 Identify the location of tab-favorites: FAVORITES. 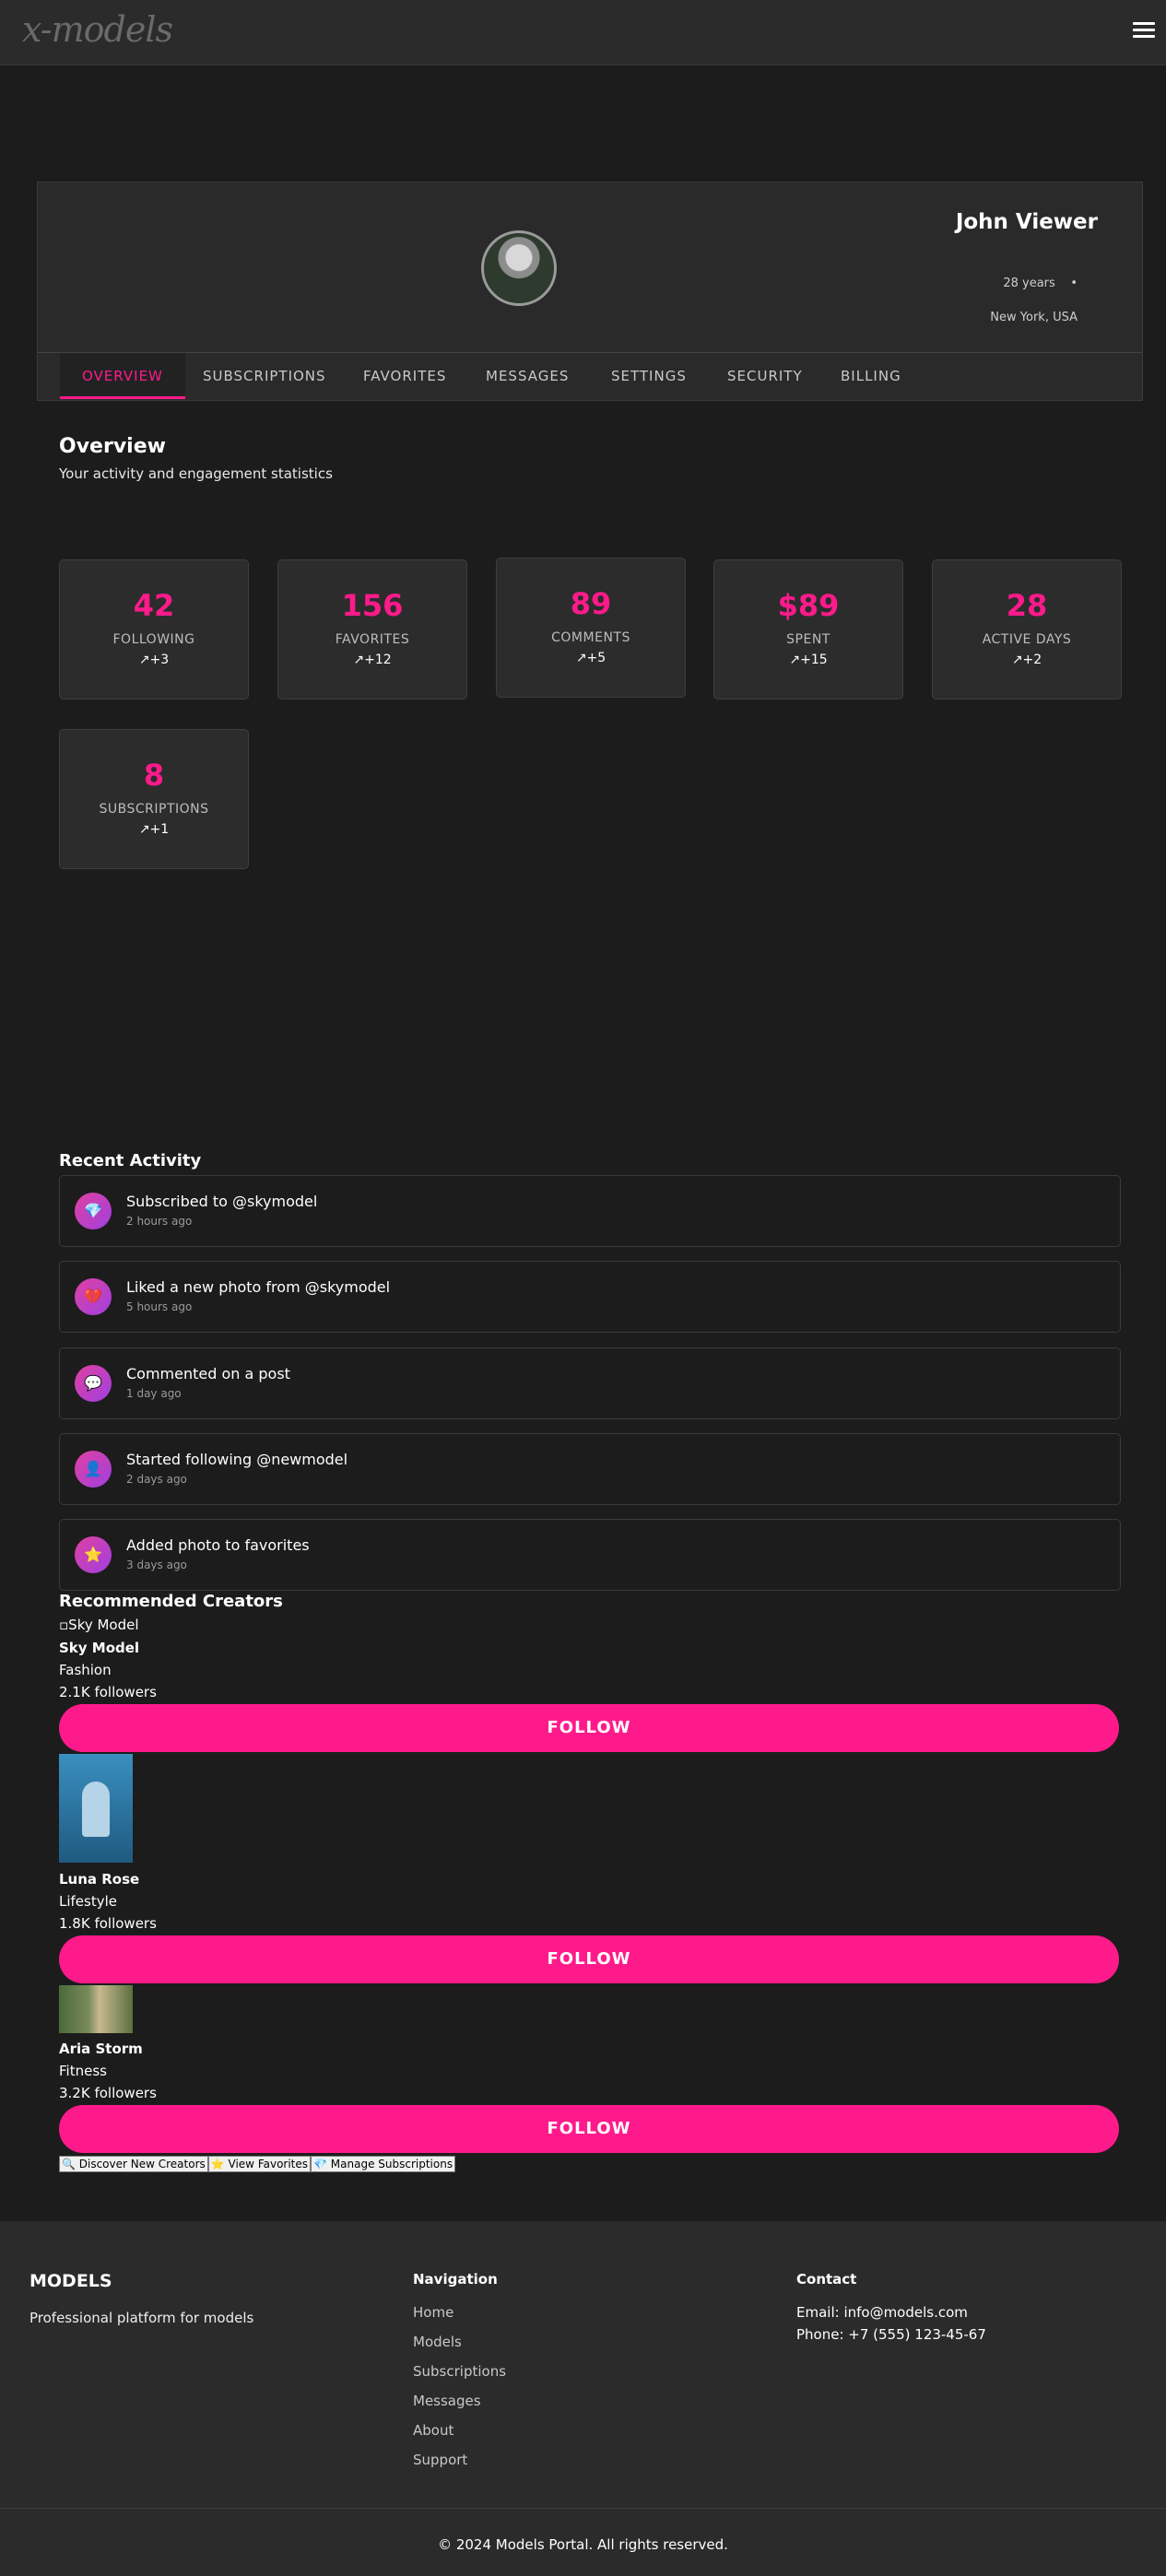
(405, 376).